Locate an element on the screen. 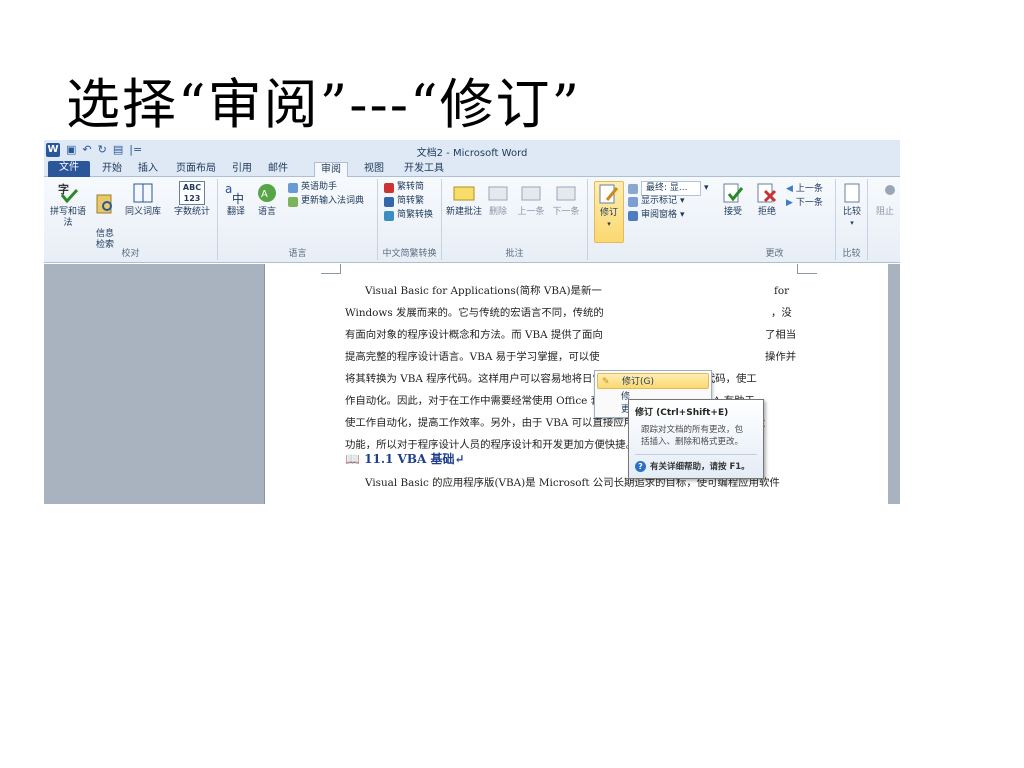 The image size is (1024, 768). show-markup-icon is located at coordinates (633, 201).